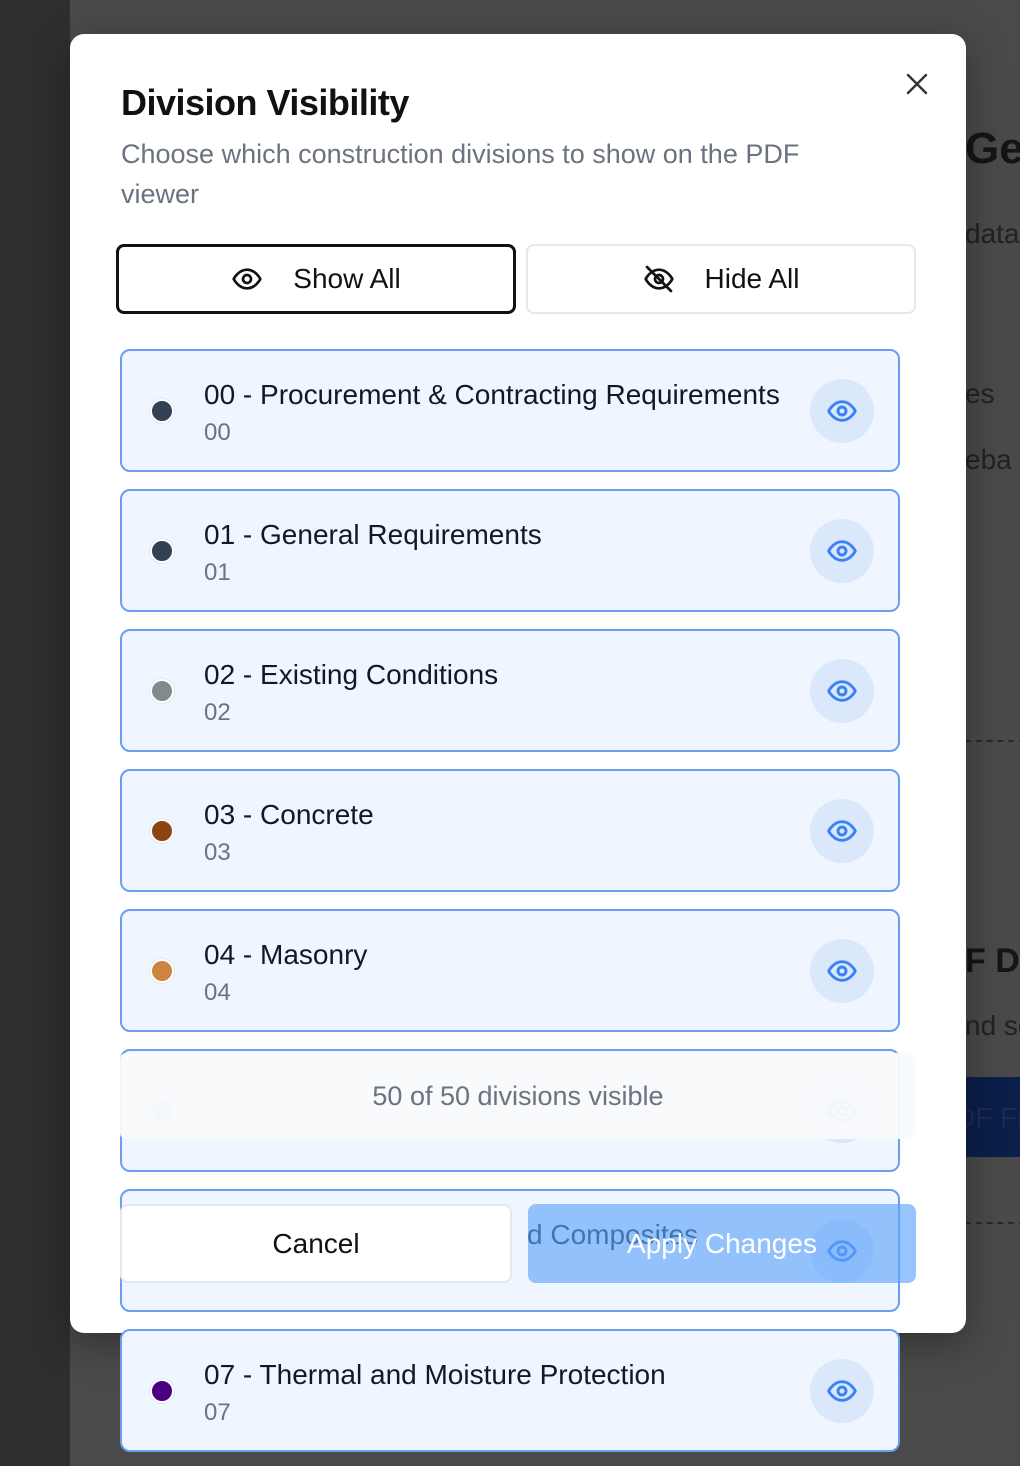 Image resolution: width=1020 pixels, height=1466 pixels. Describe the element at coordinates (988, 459) in the screenshot. I see `background-text: eba` at that location.